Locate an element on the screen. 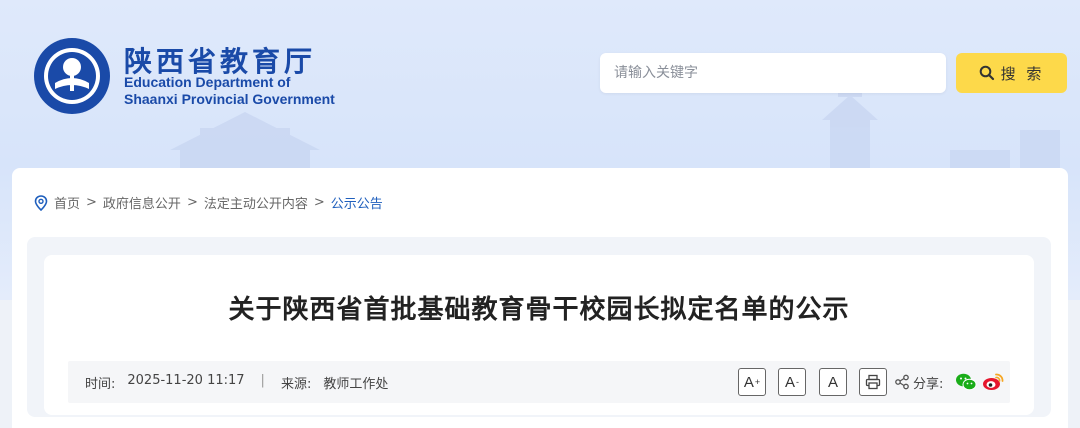 This screenshot has width=1080, height=428. search-icon is located at coordinates (986, 73).